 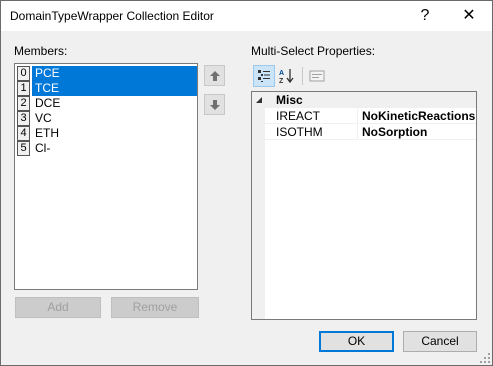 What do you see at coordinates (43, 118) in the screenshot?
I see `item-label: VC` at bounding box center [43, 118].